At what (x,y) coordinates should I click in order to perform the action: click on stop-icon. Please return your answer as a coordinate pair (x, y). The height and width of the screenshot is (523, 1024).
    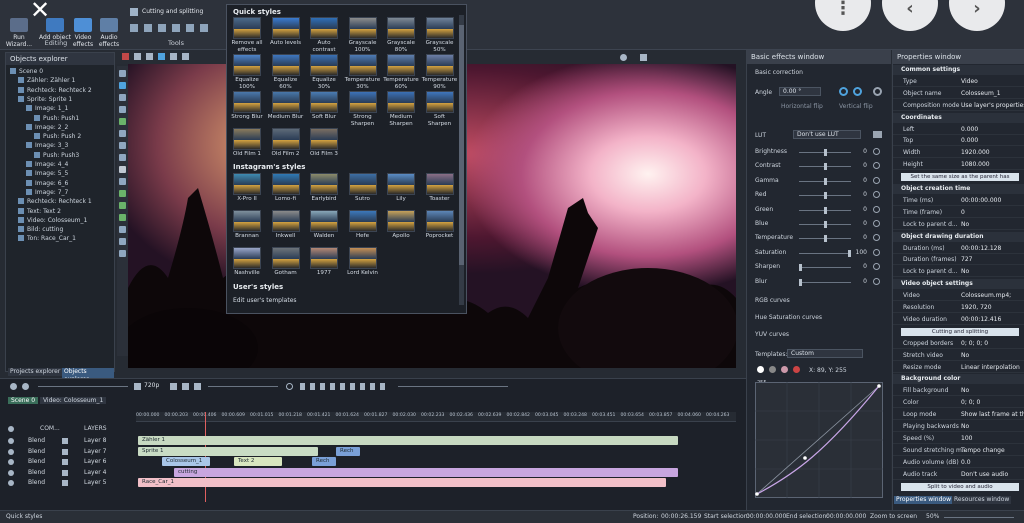
    Looking at the image, I should click on (197, 386).